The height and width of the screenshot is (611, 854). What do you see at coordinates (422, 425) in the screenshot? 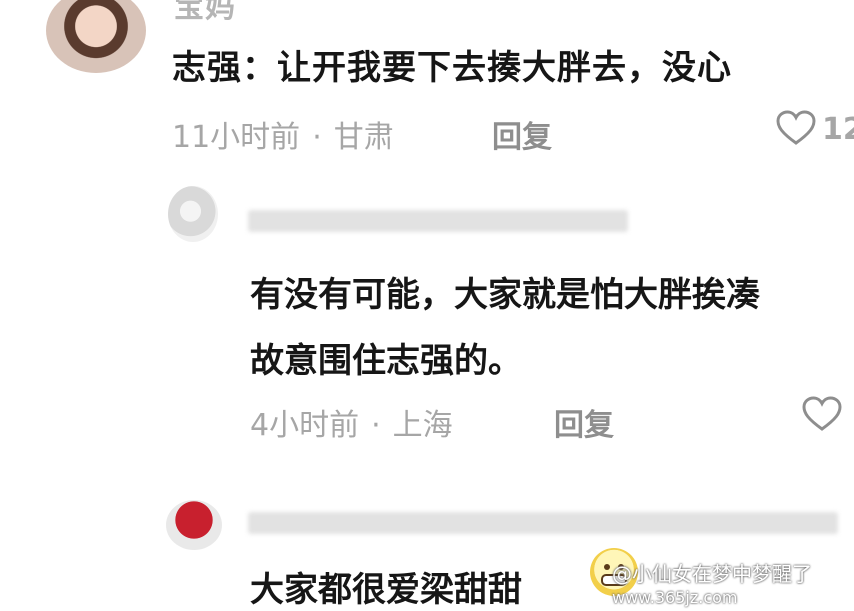
I see `comment-location: 上海` at bounding box center [422, 425].